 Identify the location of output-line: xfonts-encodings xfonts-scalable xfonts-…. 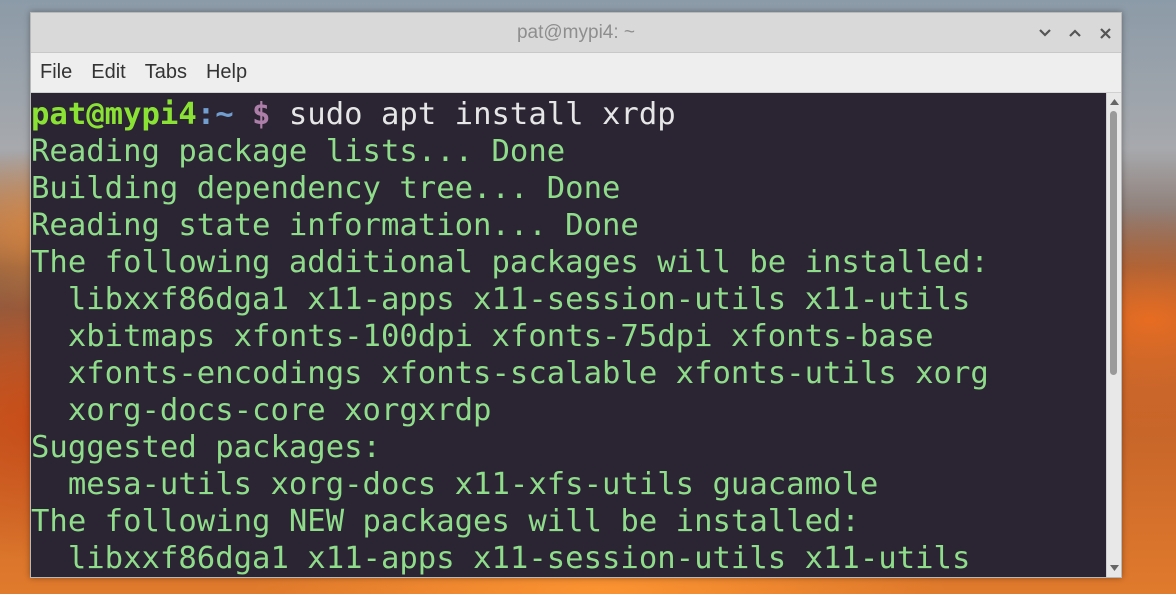
(510, 373).